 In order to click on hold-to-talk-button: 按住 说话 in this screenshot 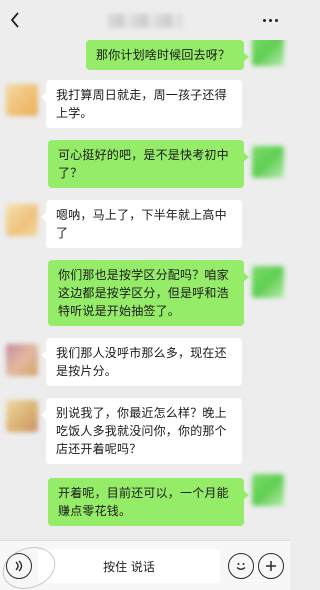, I will do `click(129, 566)`.